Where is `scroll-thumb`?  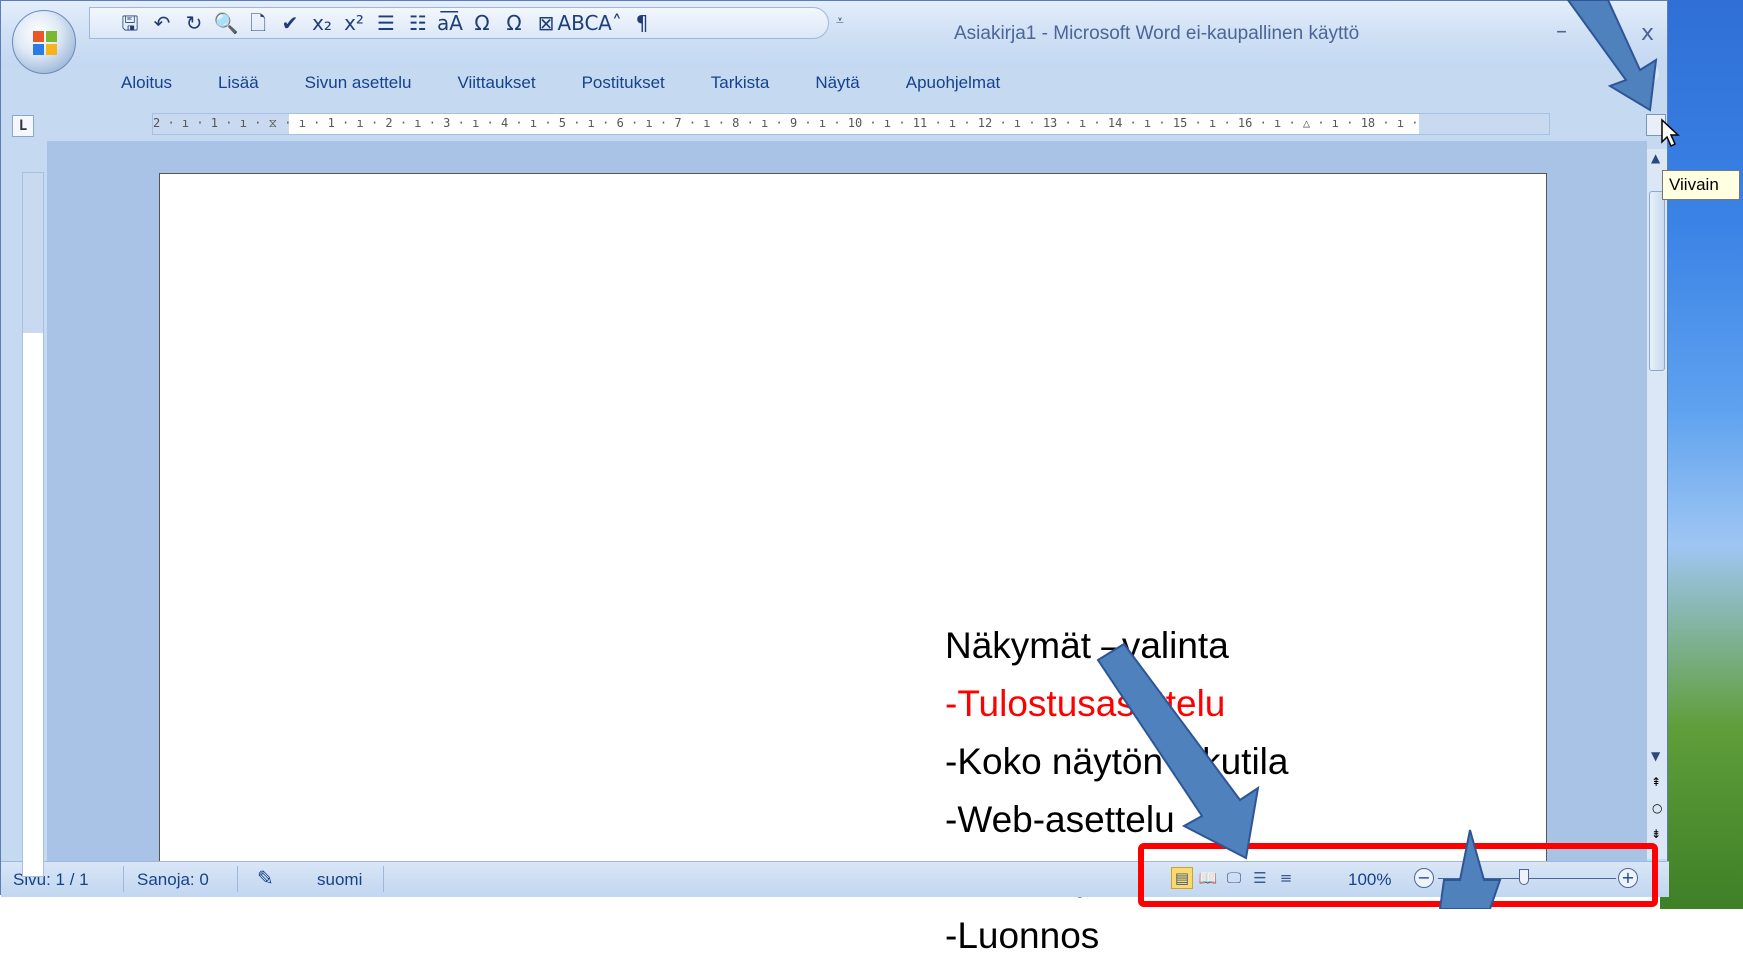 scroll-thumb is located at coordinates (1657, 281).